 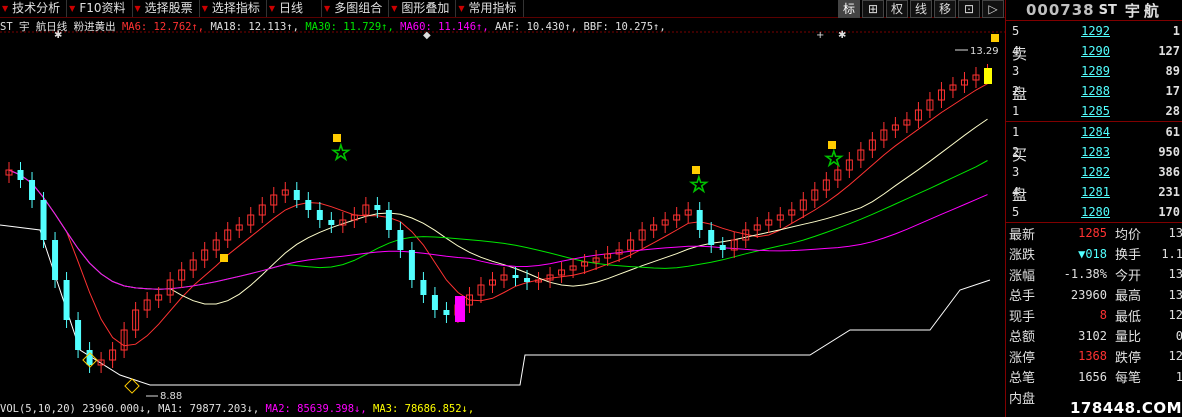 I want to click on volume-ma2: MA2: 85639.398↓,, so click(x=316, y=409).